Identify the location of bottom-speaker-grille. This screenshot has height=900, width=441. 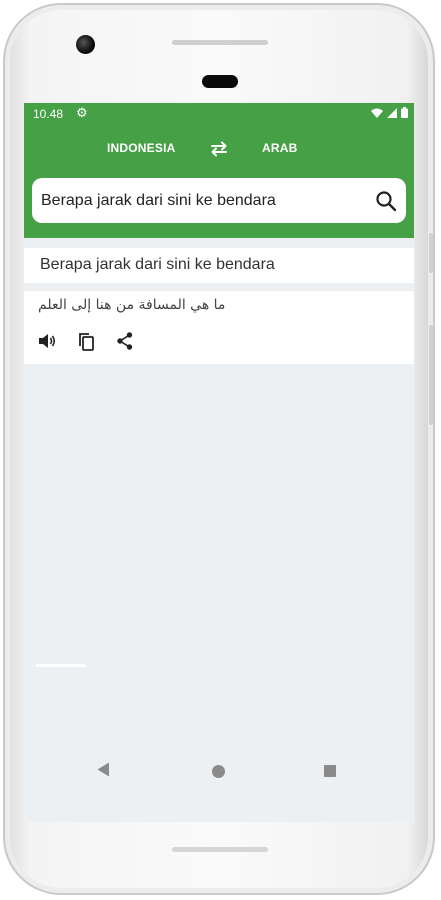
(220, 849).